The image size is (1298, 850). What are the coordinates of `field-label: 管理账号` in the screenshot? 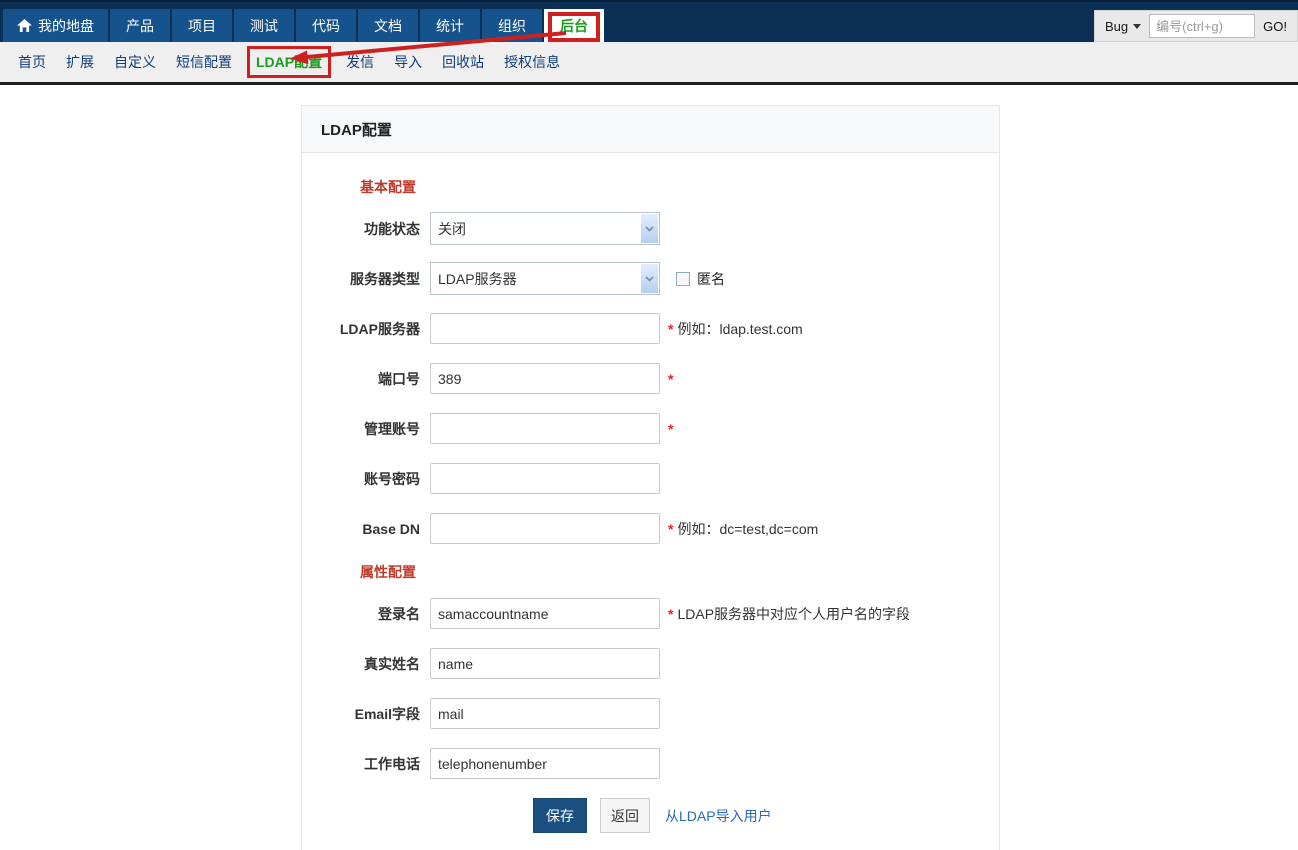 It's located at (392, 428).